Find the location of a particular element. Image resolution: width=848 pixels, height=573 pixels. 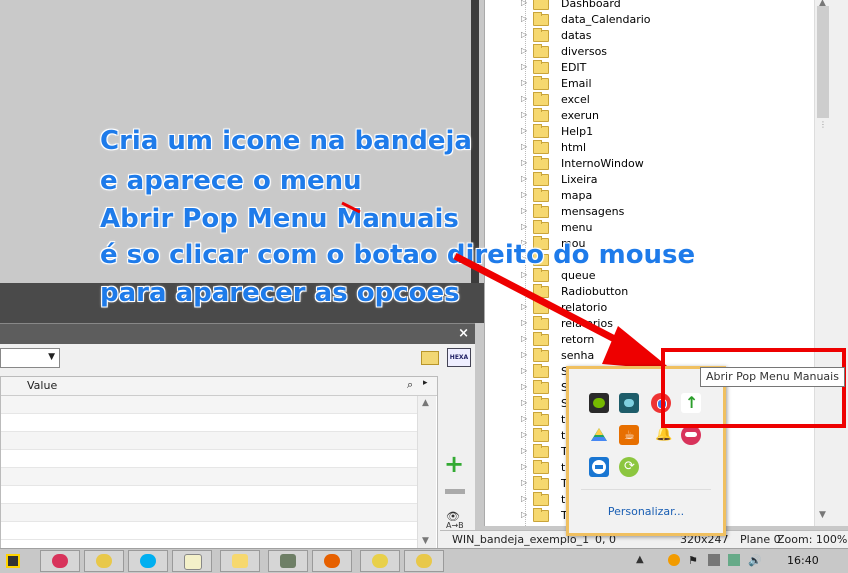

start-button is located at coordinates (14, 561).